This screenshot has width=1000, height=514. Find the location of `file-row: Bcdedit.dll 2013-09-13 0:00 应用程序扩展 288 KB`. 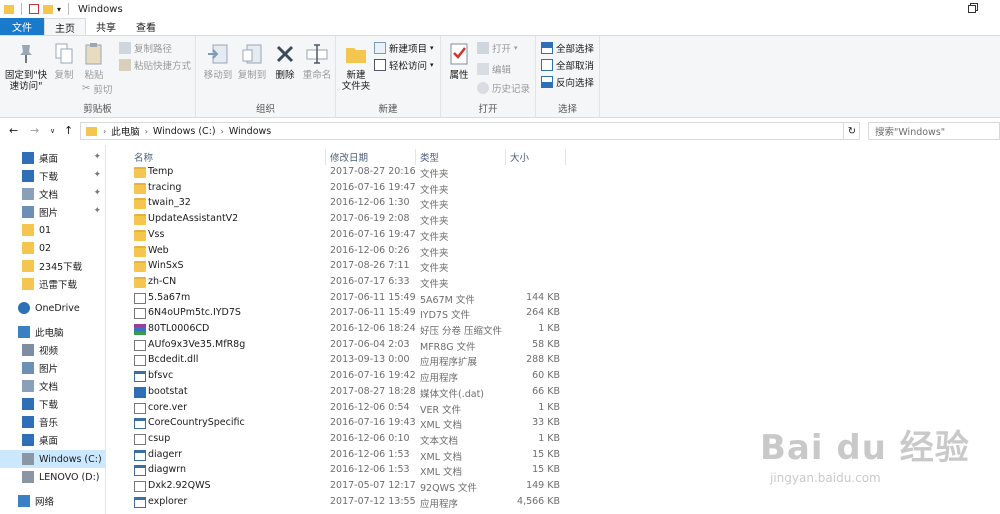

file-row: Bcdedit.dll 2013-09-13 0:00 应用程序扩展 288 KB is located at coordinates (343, 361).